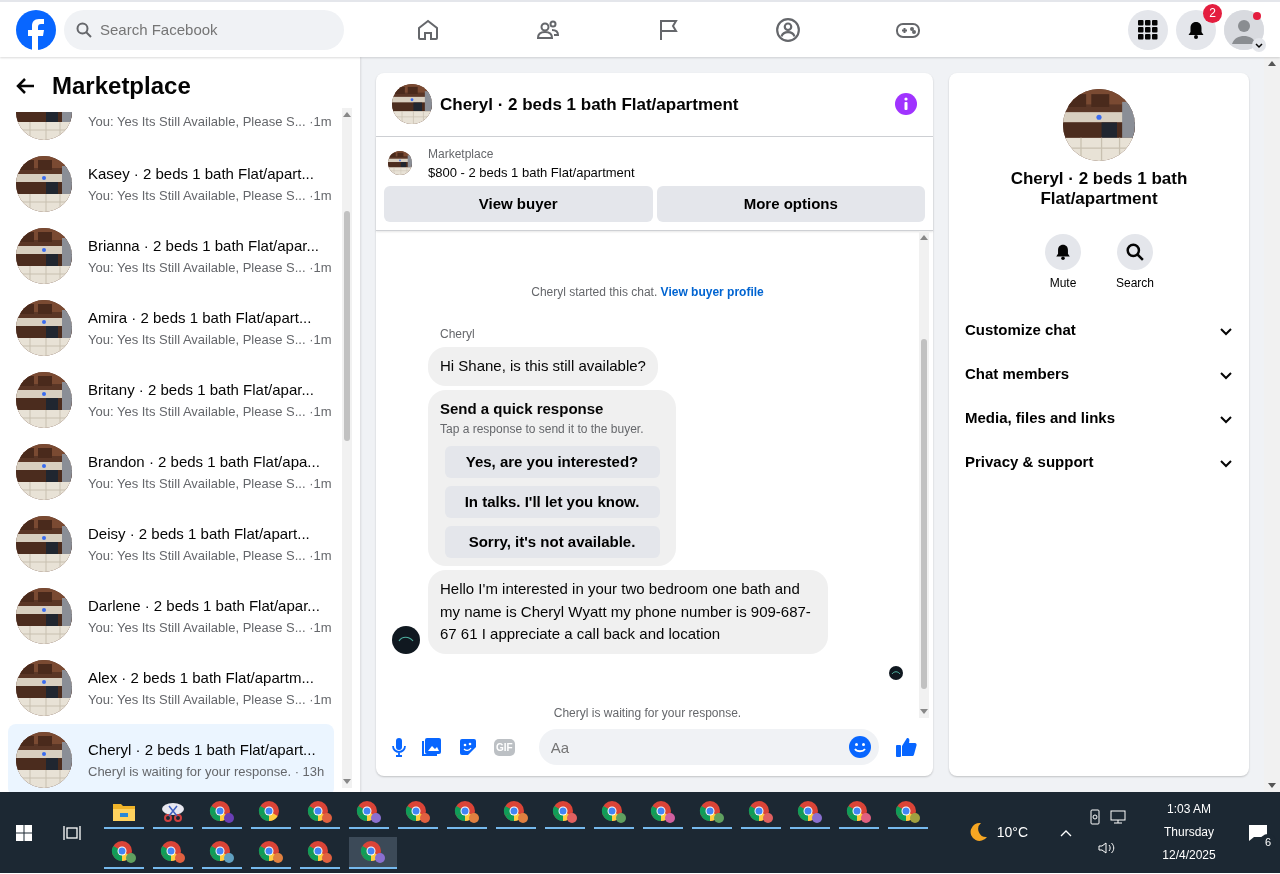 The image size is (1280, 874). I want to click on conversation-item: Amira · 2 beds 1 bath Flat/apart... You: Yes Its Still Available, Please S... ·1m, so click(171, 328).